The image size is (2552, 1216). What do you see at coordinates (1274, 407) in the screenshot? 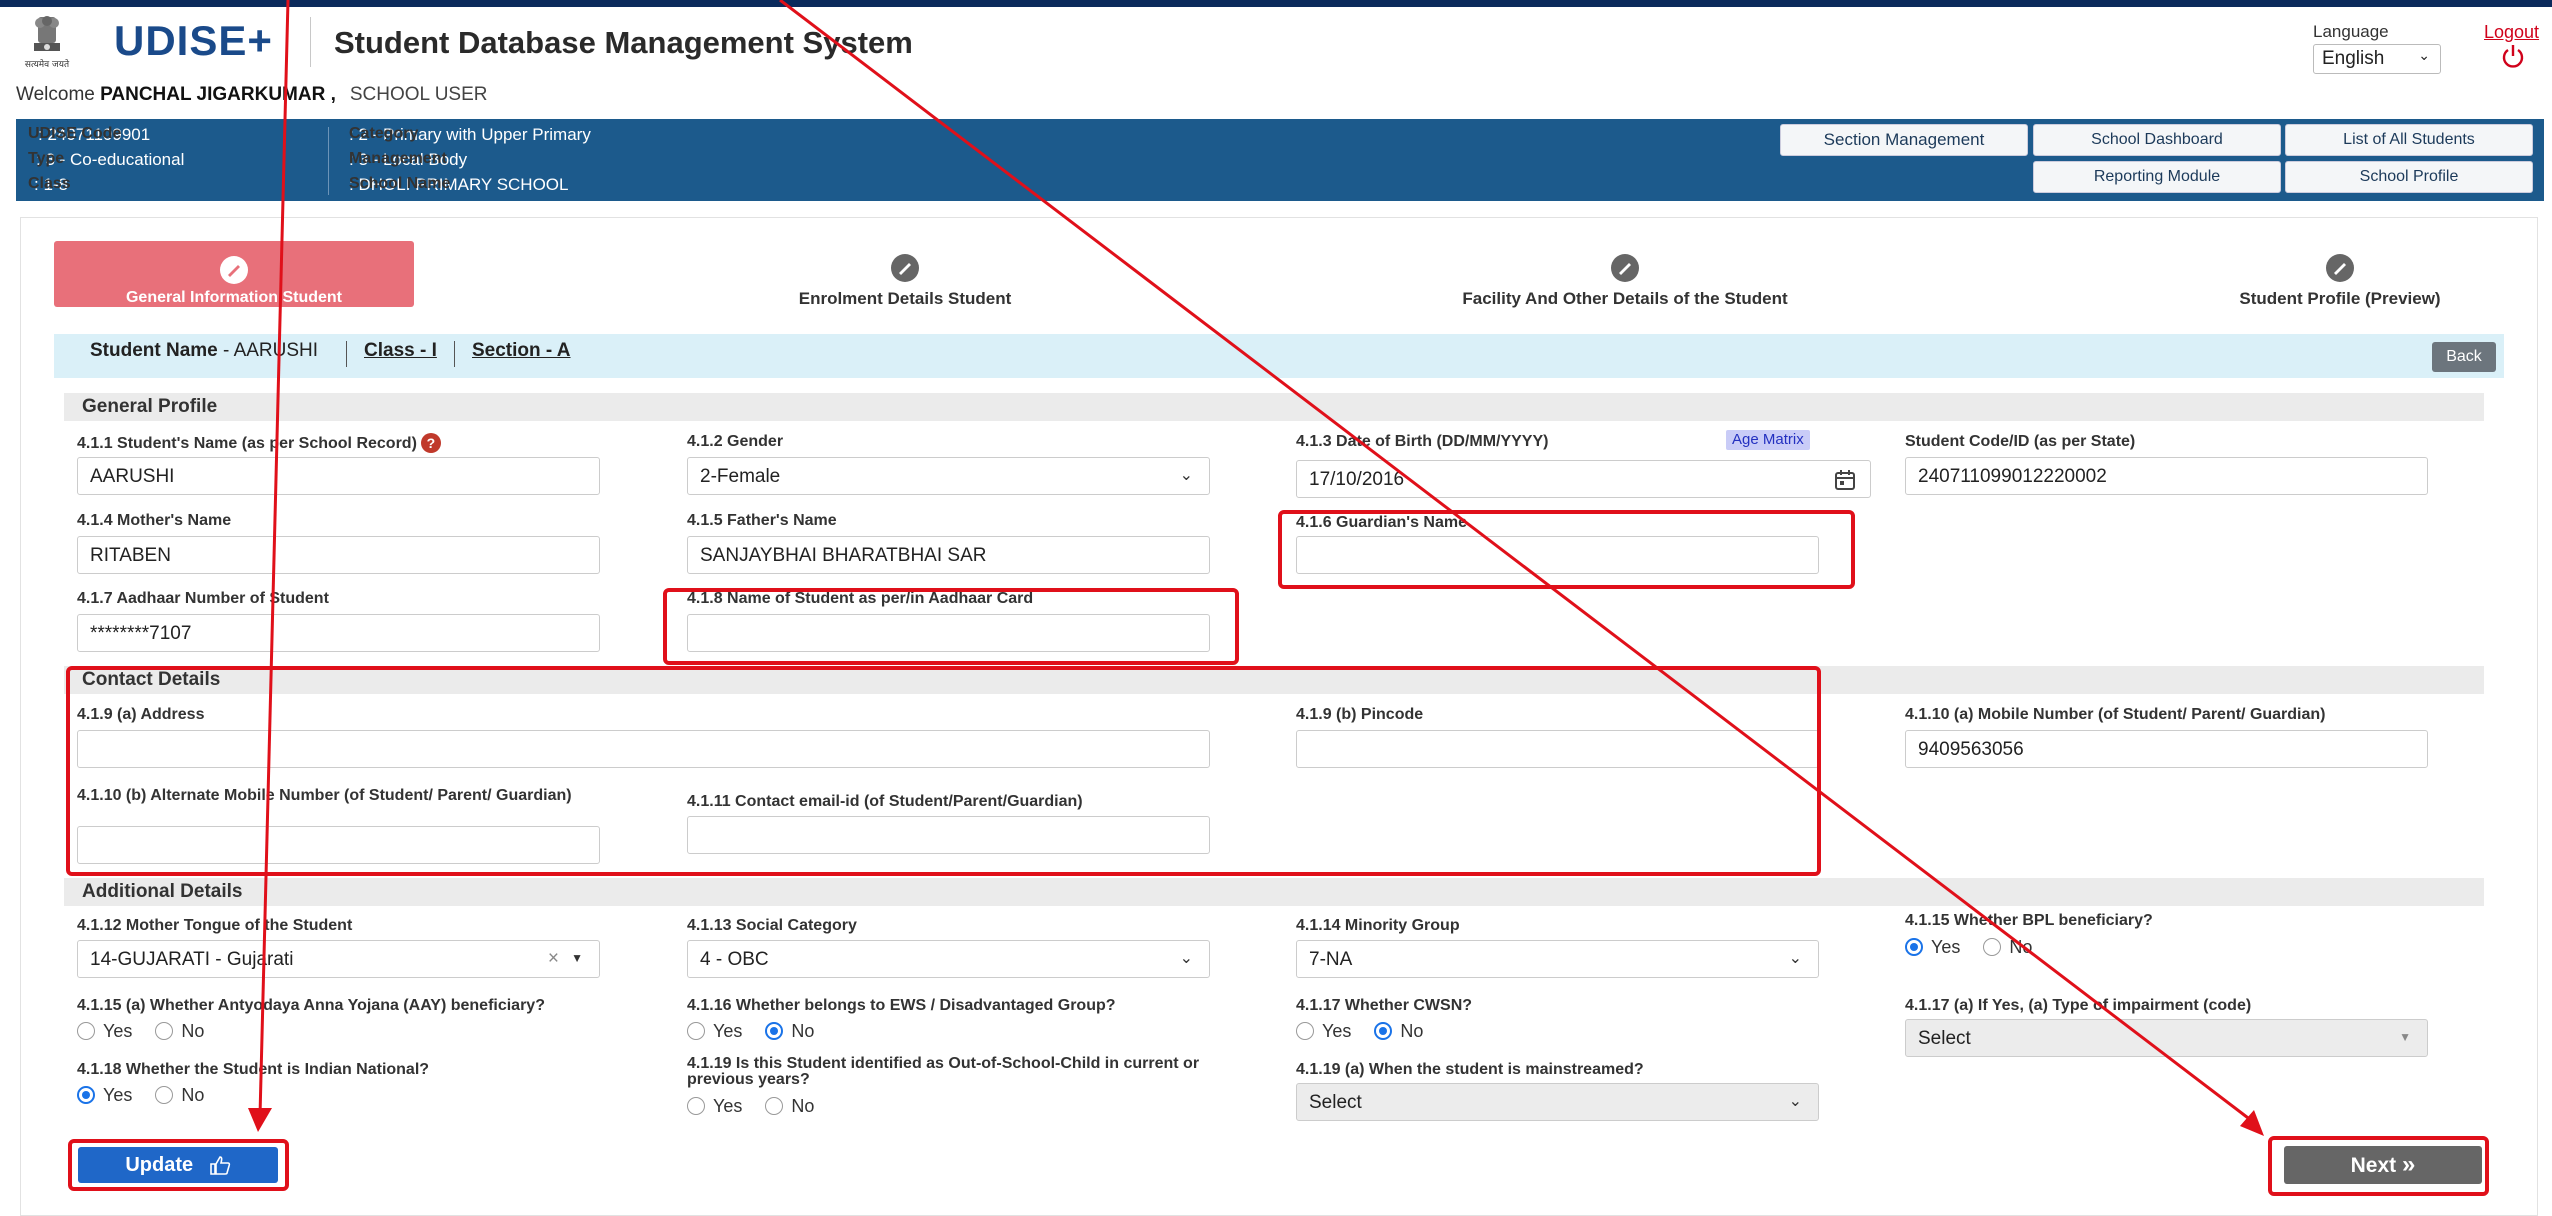
I see `general-profile-header: General Profile` at bounding box center [1274, 407].